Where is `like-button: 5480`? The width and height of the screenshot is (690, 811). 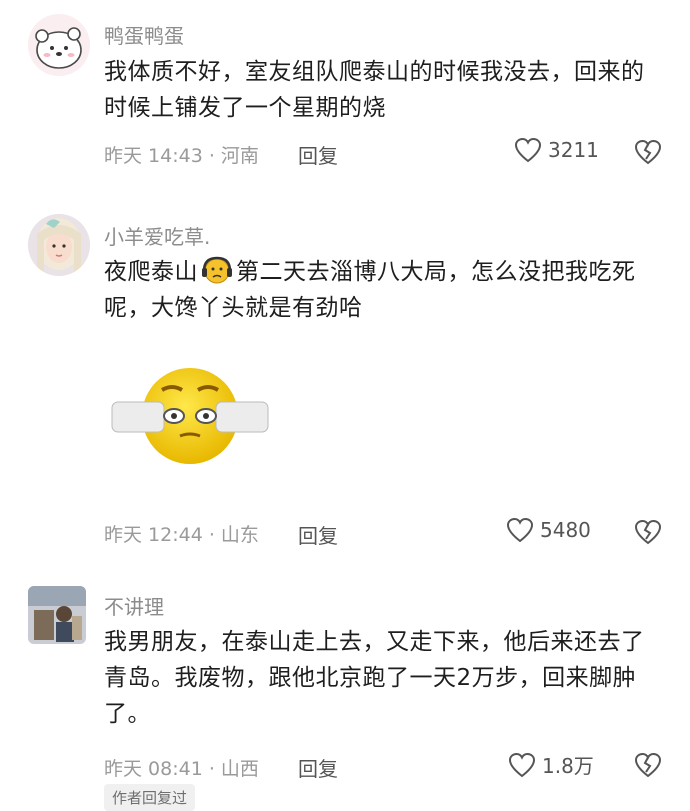 like-button: 5480 is located at coordinates (548, 530).